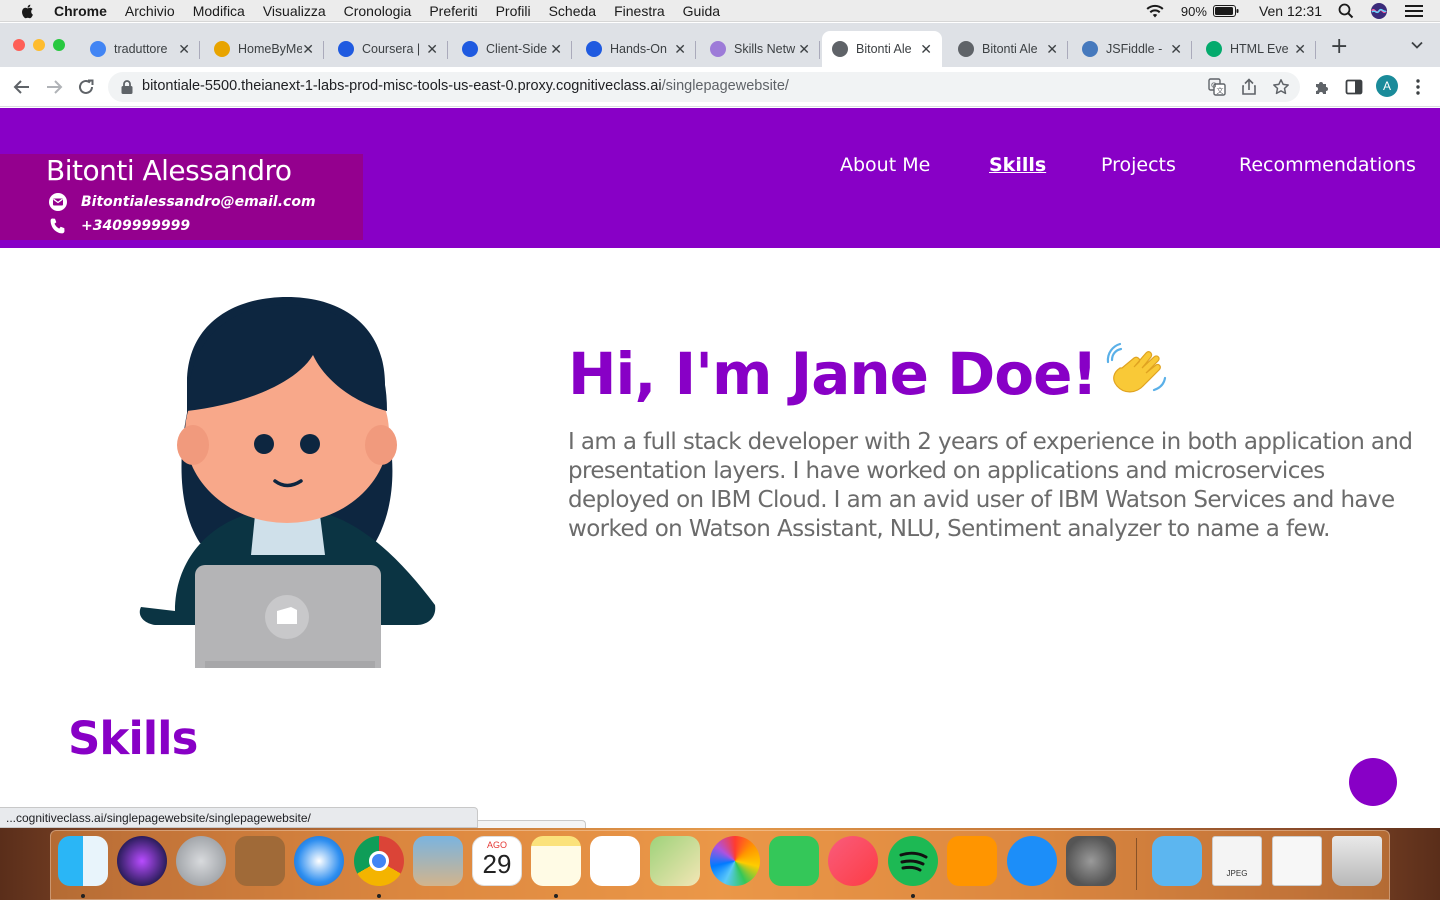 Image resolution: width=1440 pixels, height=900 pixels. I want to click on launchpad-icon, so click(201, 861).